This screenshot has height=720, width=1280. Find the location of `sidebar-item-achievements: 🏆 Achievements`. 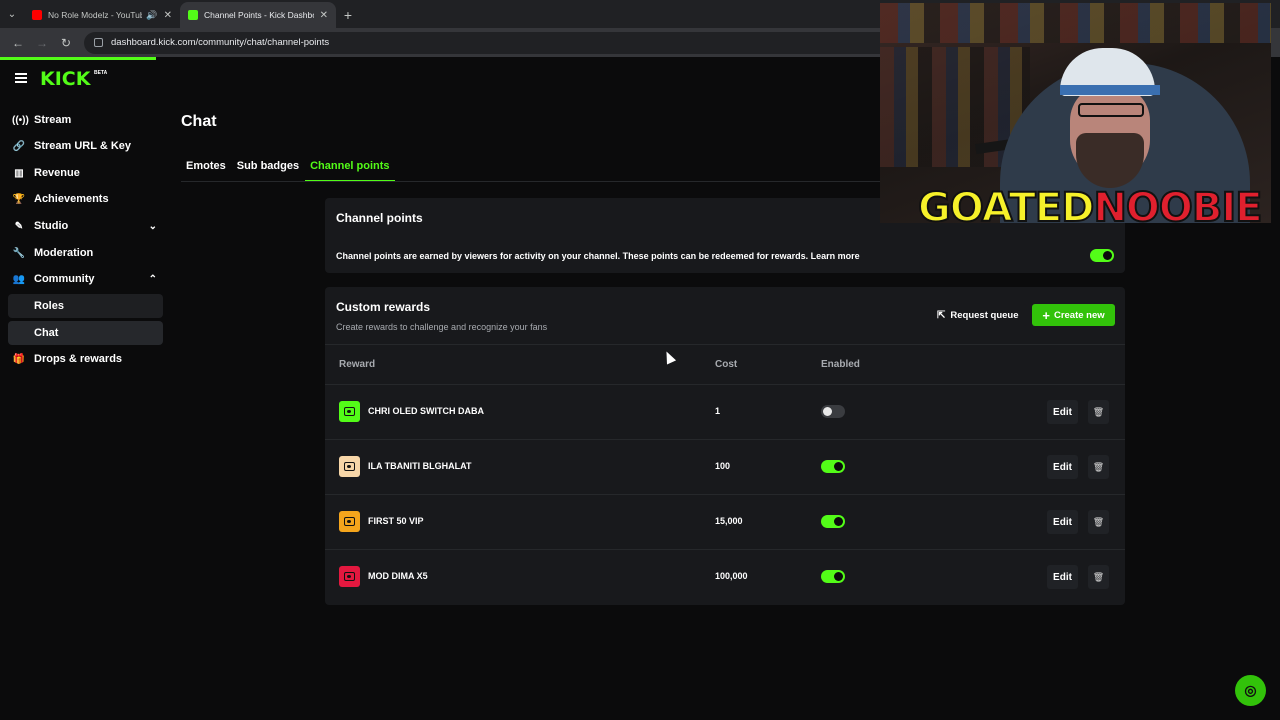

sidebar-item-achievements: 🏆 Achievements is located at coordinates (85, 199).